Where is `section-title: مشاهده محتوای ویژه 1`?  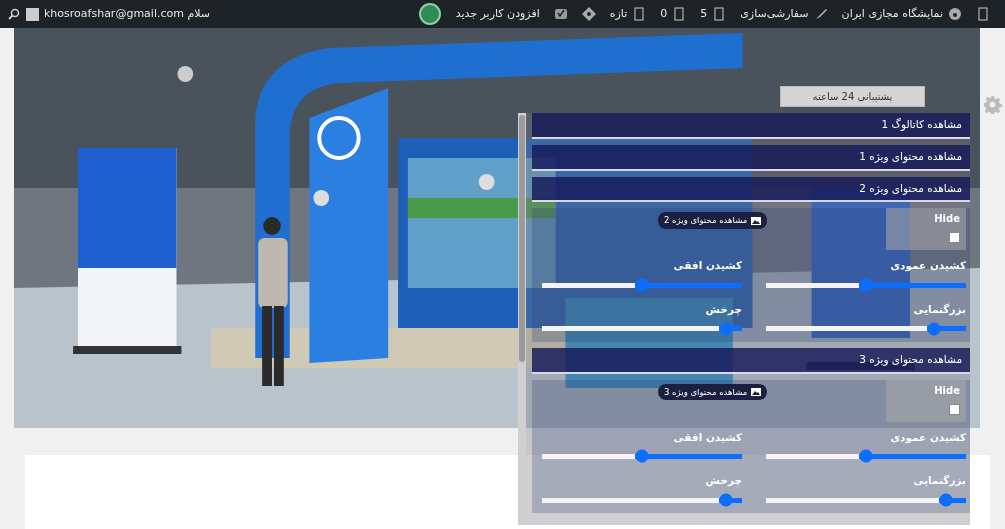 section-title: مشاهده محتوای ویژه 1 is located at coordinates (751, 157).